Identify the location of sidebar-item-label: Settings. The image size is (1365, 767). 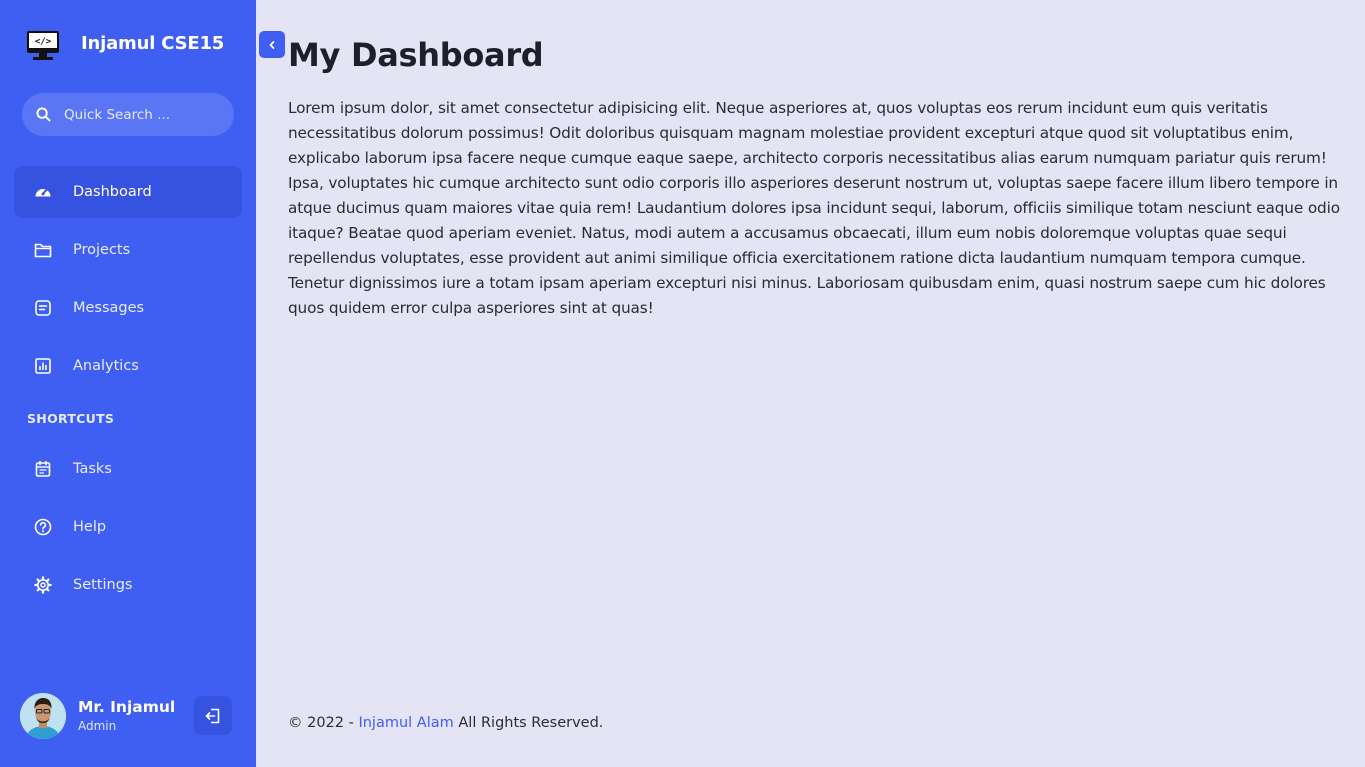
(103, 585).